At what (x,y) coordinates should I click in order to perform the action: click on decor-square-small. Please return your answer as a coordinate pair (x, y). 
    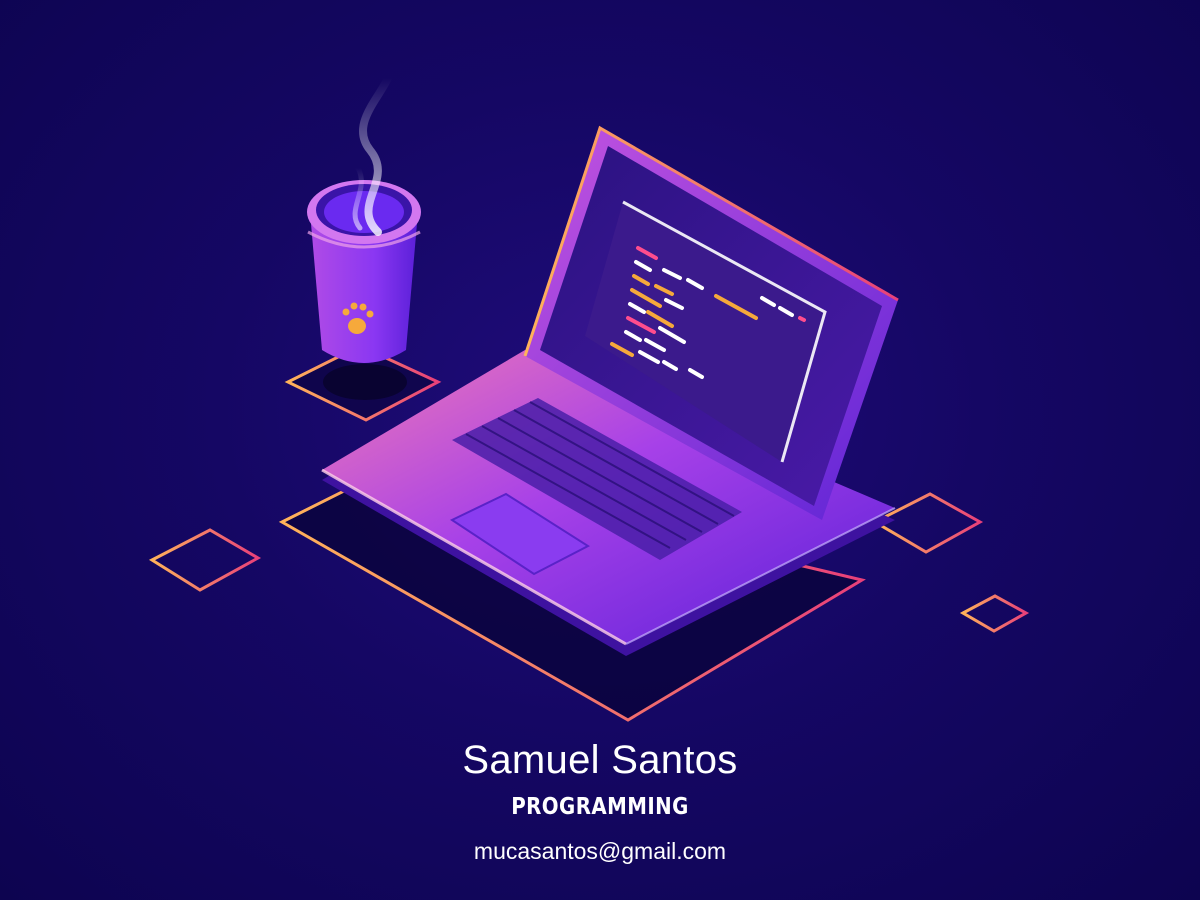
    Looking at the image, I should click on (994, 613).